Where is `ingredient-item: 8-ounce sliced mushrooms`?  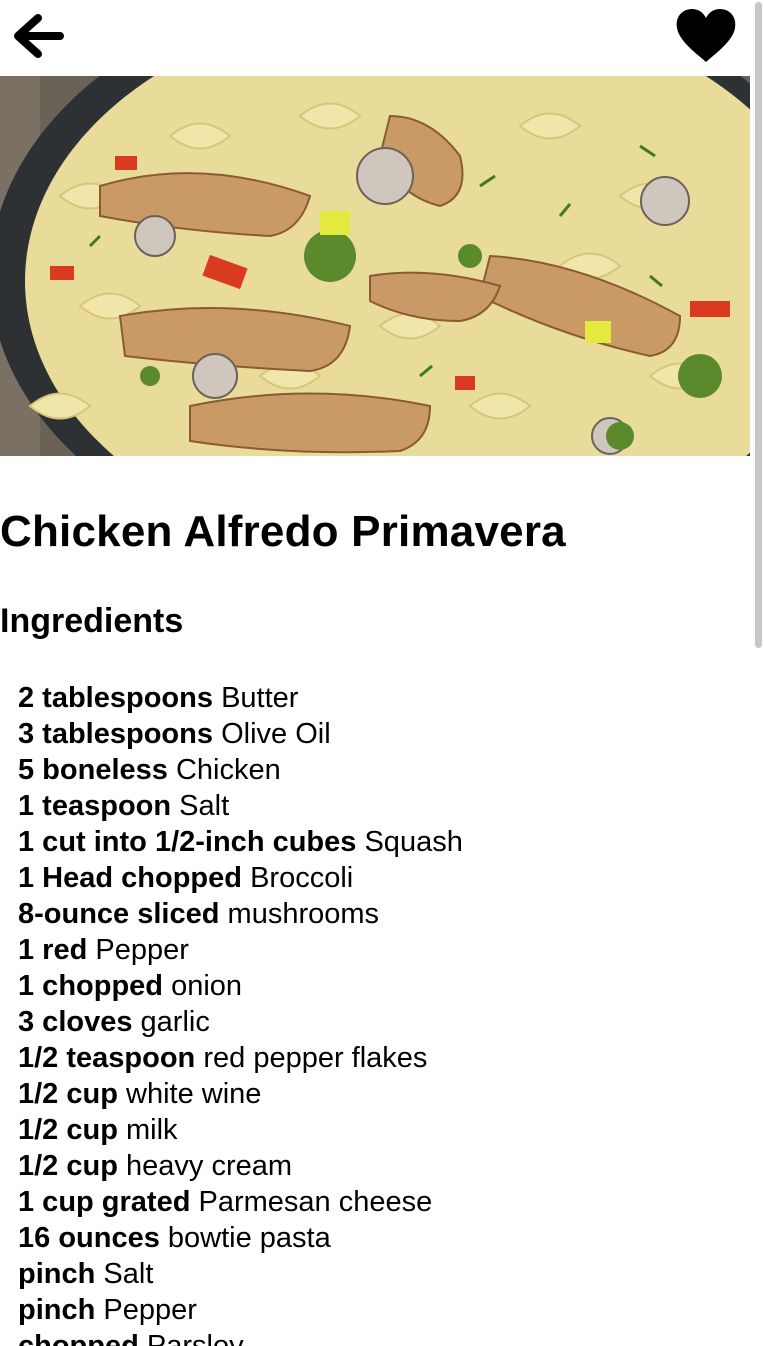 ingredient-item: 8-ounce sliced mushrooms is located at coordinates (240, 914).